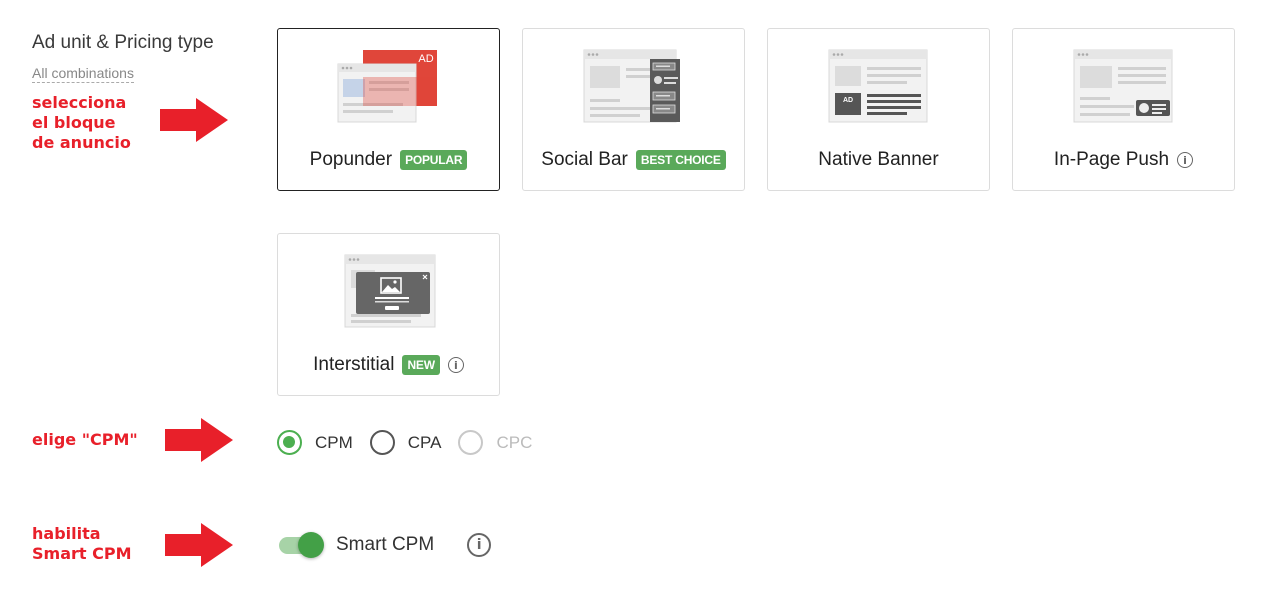 Image resolution: width=1279 pixels, height=594 pixels. Describe the element at coordinates (1122, 86) in the screenshot. I see `in-page-push-illustration-icon` at that location.